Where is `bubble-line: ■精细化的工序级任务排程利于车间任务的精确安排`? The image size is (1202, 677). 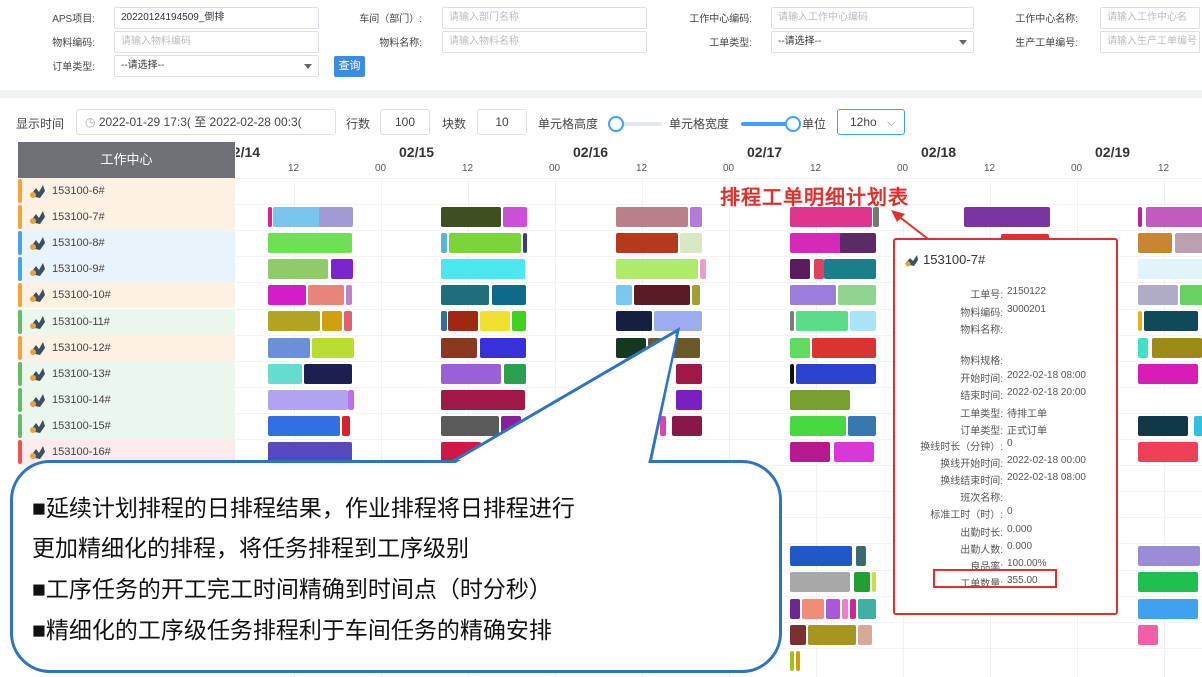 bubble-line: ■精细化的工序级任务排程利于车间任务的精确安排 is located at coordinates (292, 630).